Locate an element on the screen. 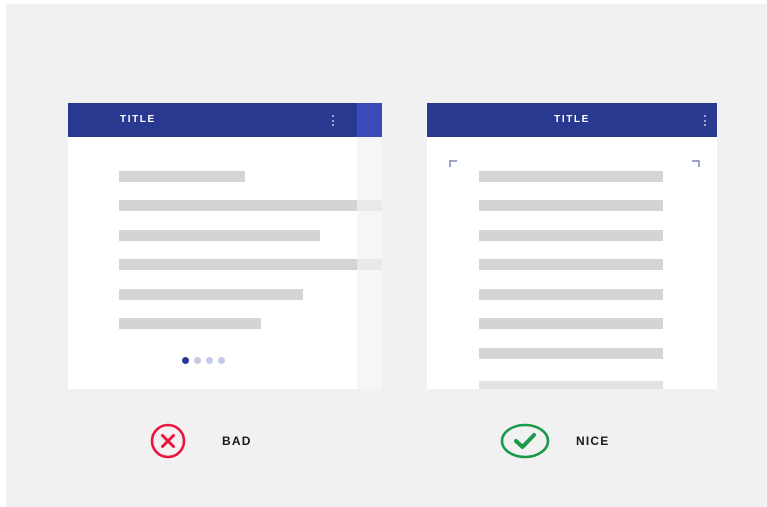 The width and height of the screenshot is (767, 507). page-indicator is located at coordinates (206, 361).